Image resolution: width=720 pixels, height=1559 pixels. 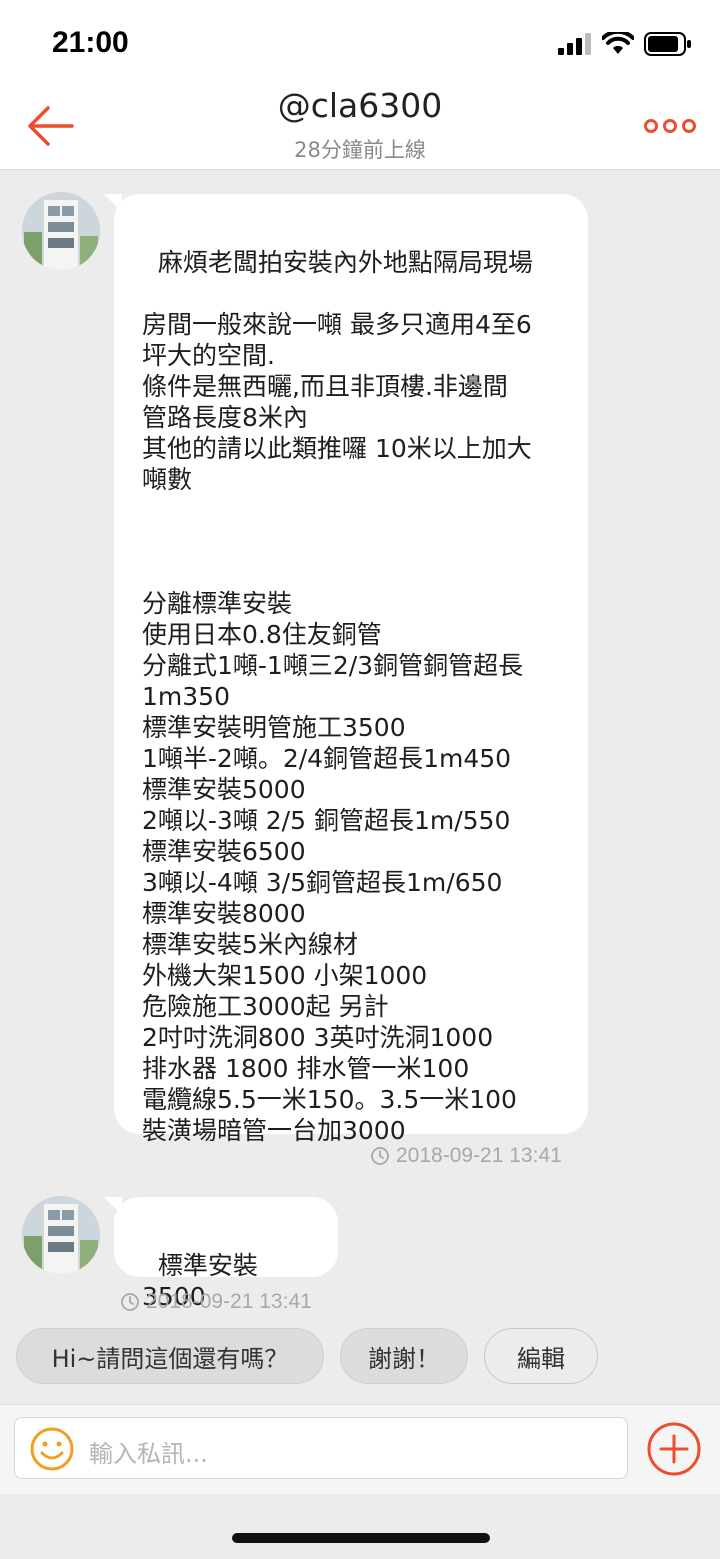 I want to click on message-bubble: 標準安裝3500, so click(x=221, y=1254).